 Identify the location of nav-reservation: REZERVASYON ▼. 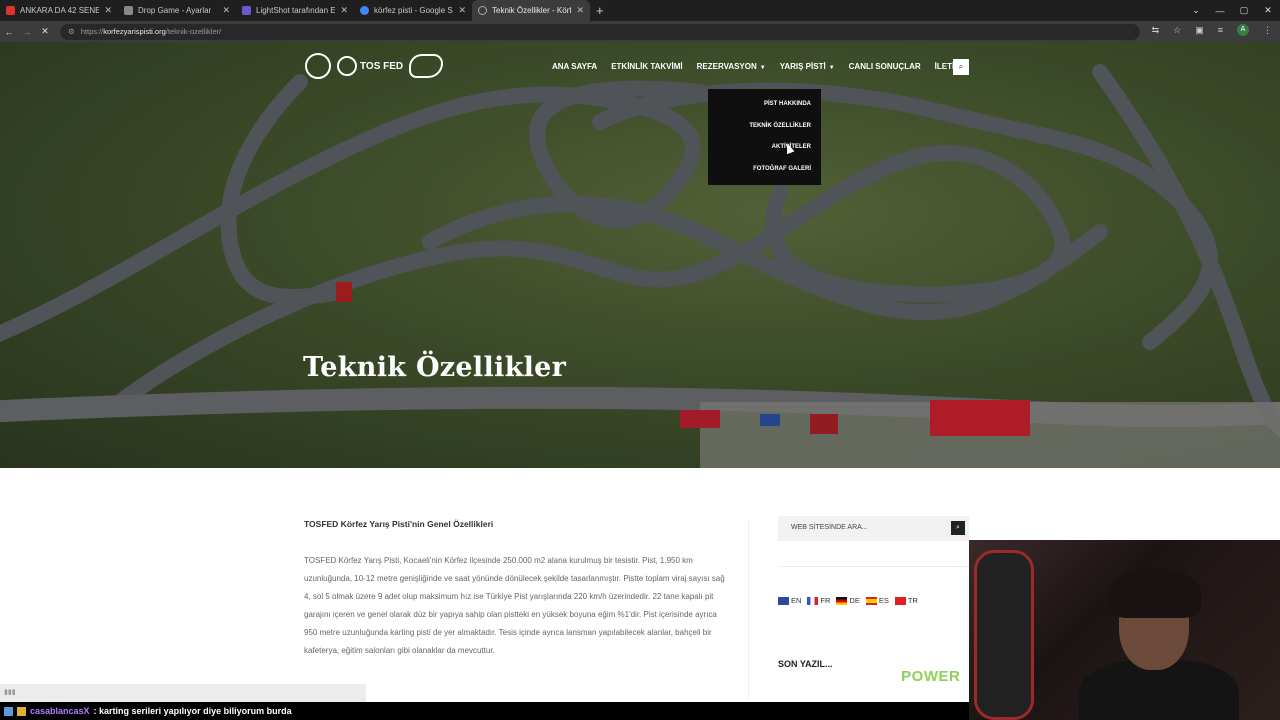
(731, 66).